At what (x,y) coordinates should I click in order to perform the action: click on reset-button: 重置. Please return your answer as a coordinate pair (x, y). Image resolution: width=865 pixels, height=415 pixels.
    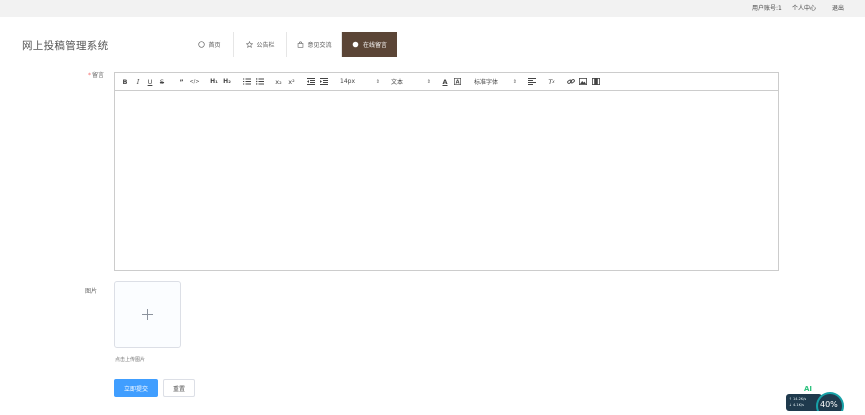
    Looking at the image, I should click on (179, 388).